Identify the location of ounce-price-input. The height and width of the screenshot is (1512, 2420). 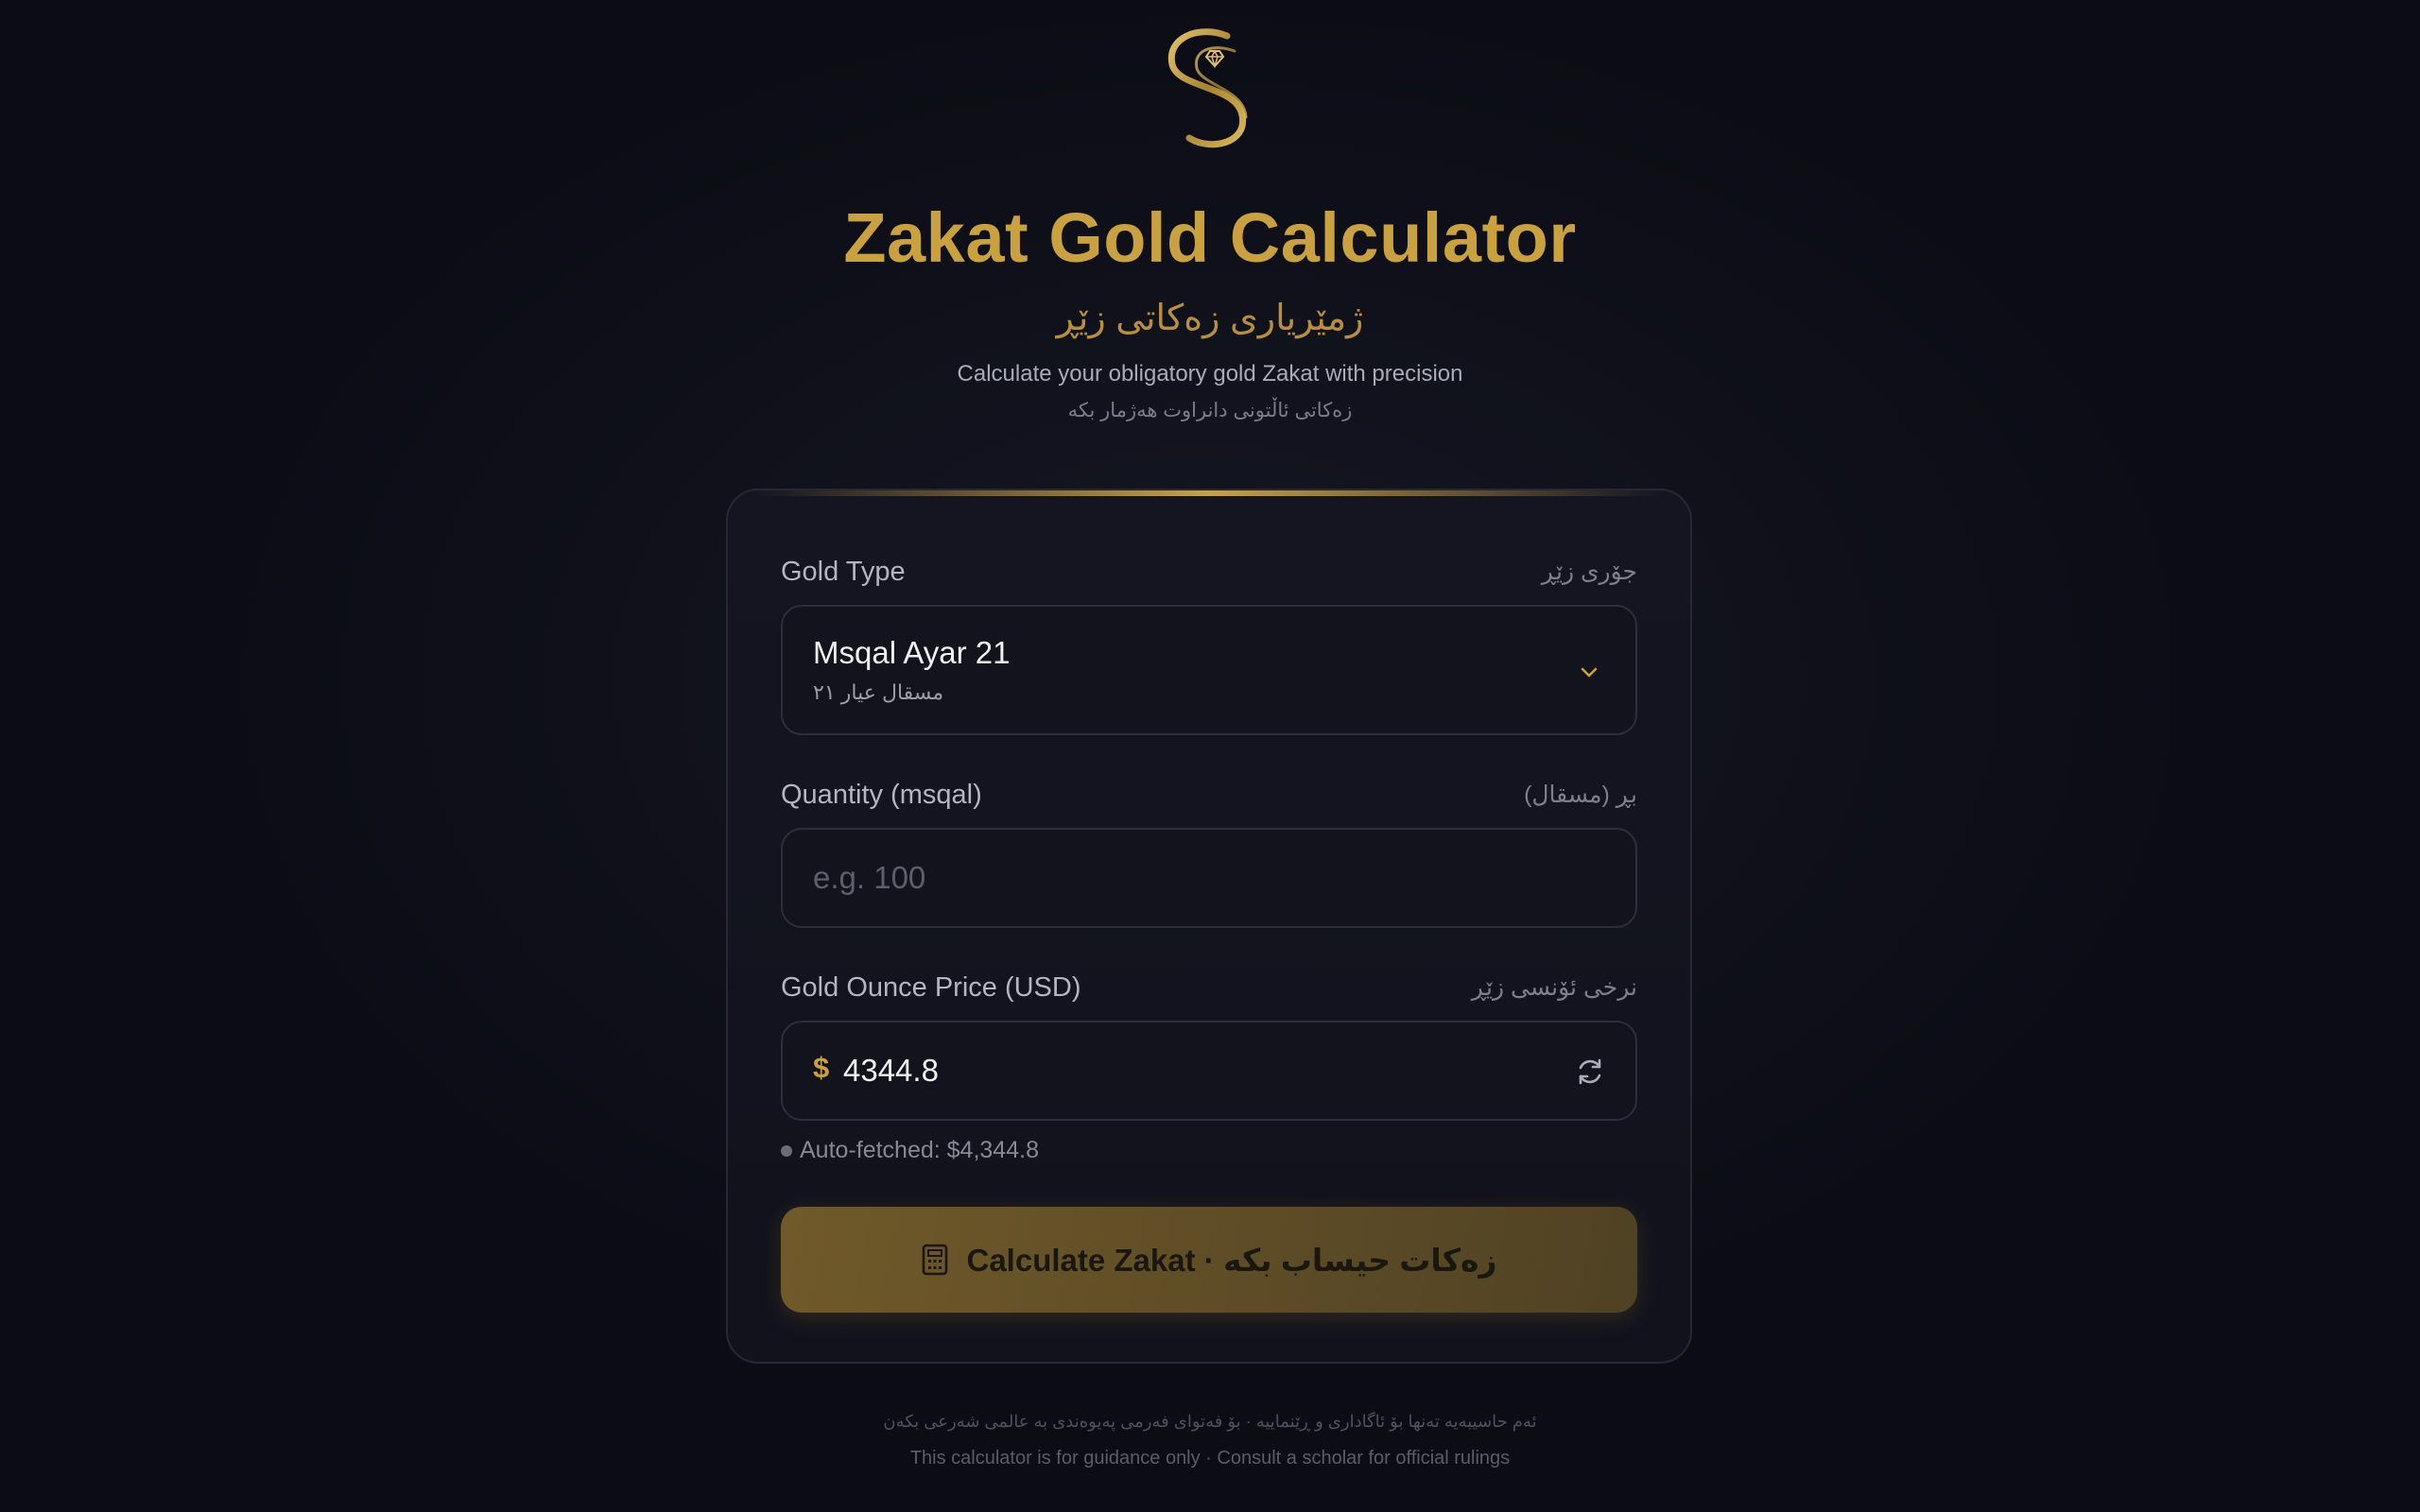
(1221, 1070).